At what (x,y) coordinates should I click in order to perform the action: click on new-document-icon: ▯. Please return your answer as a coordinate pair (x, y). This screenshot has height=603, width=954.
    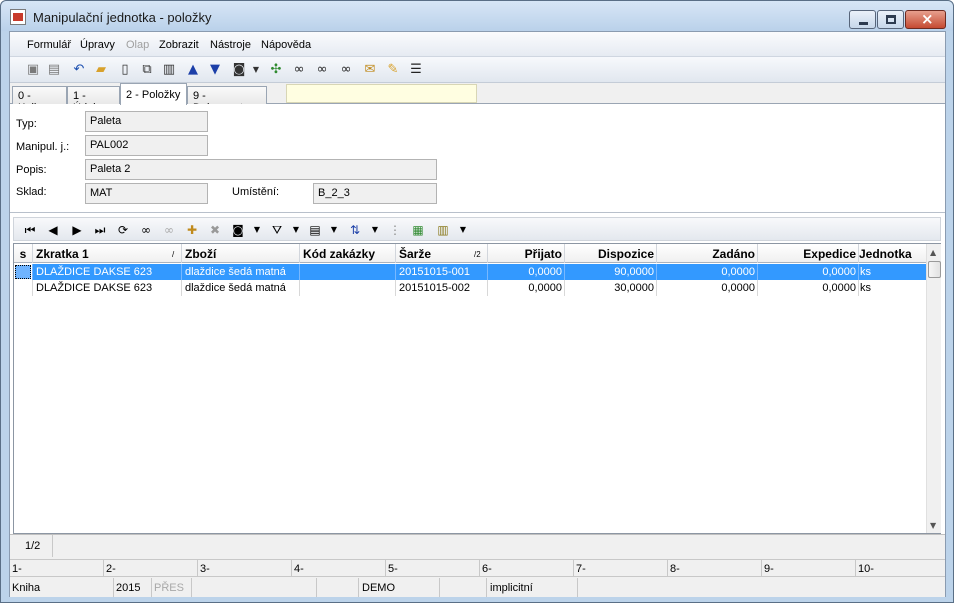
    Looking at the image, I should click on (125, 70).